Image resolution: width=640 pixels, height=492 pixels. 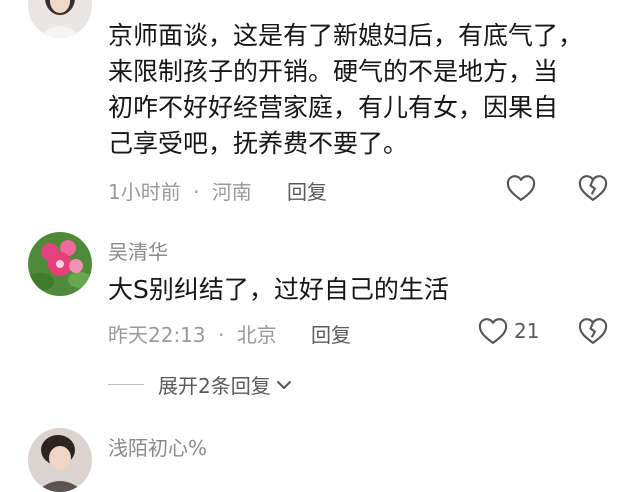 I want to click on like-button: 21, so click(x=508, y=331).